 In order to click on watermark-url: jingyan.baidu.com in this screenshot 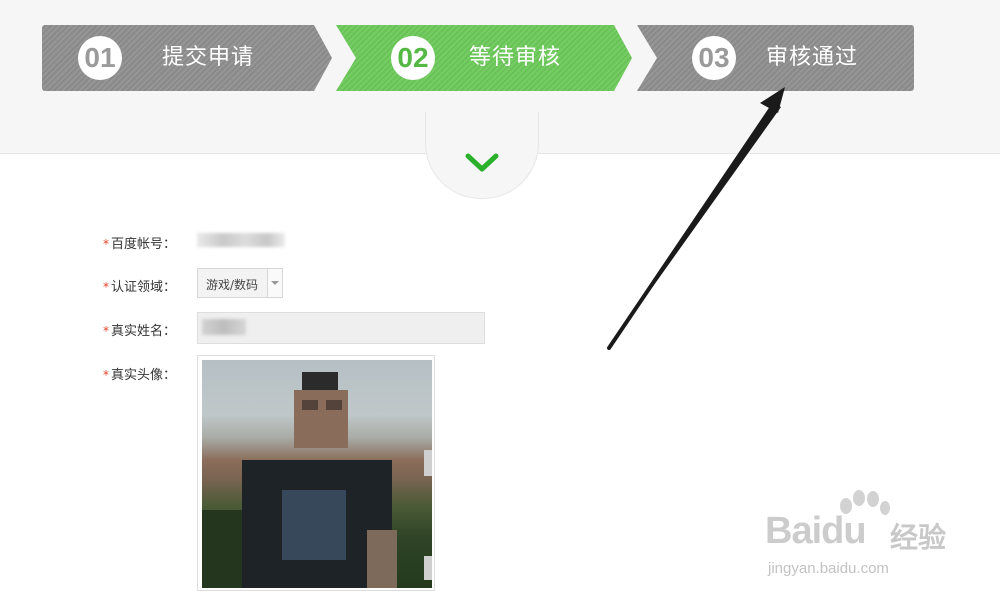, I will do `click(828, 568)`.